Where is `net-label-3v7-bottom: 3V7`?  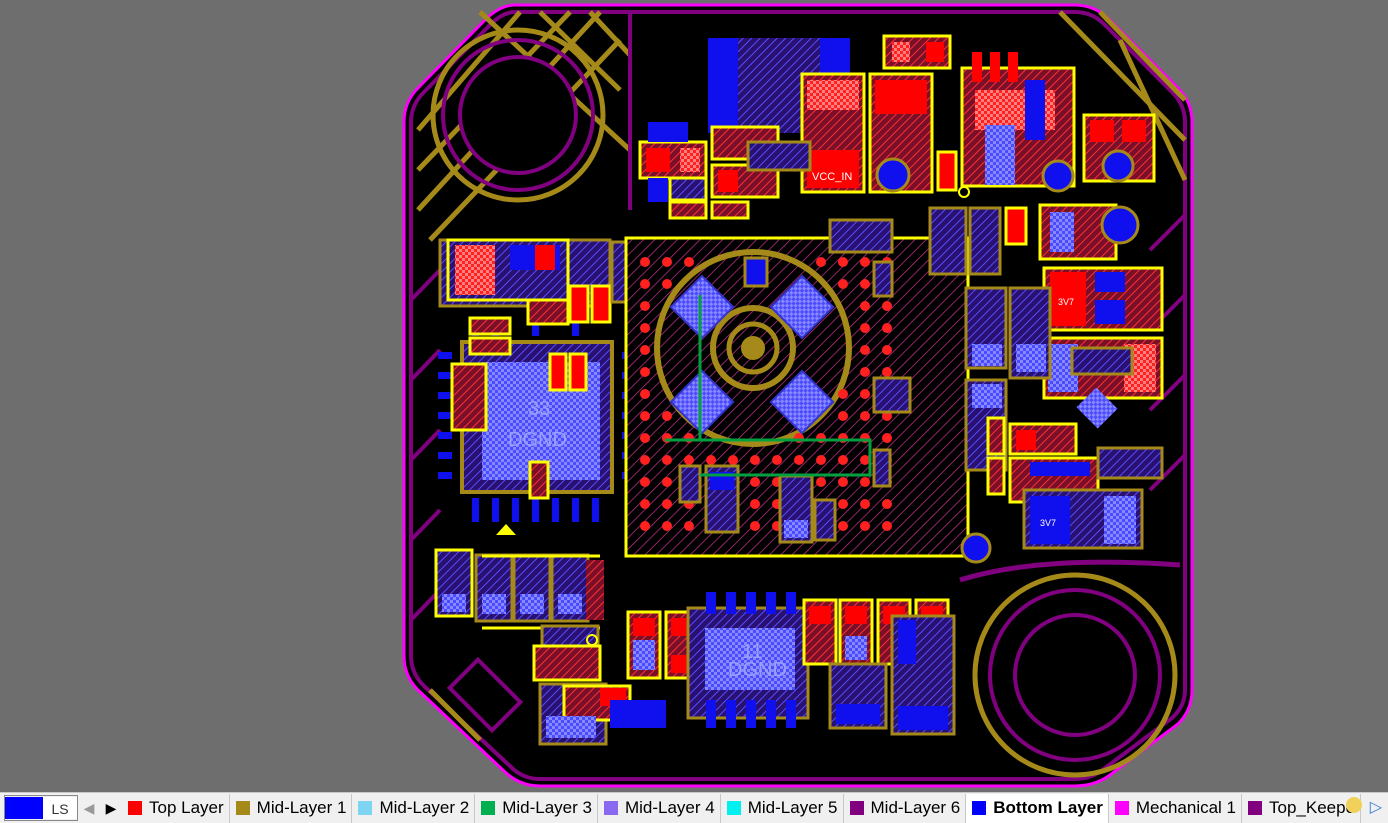
net-label-3v7-bottom: 3V7 is located at coordinates (1048, 523).